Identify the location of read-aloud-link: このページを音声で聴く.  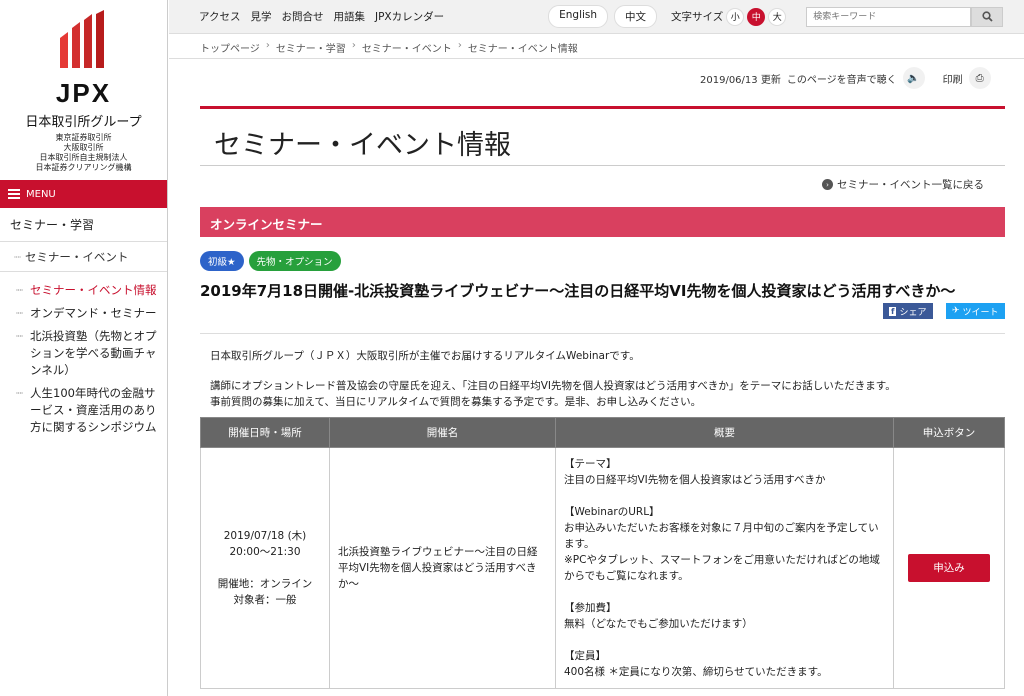
(842, 78).